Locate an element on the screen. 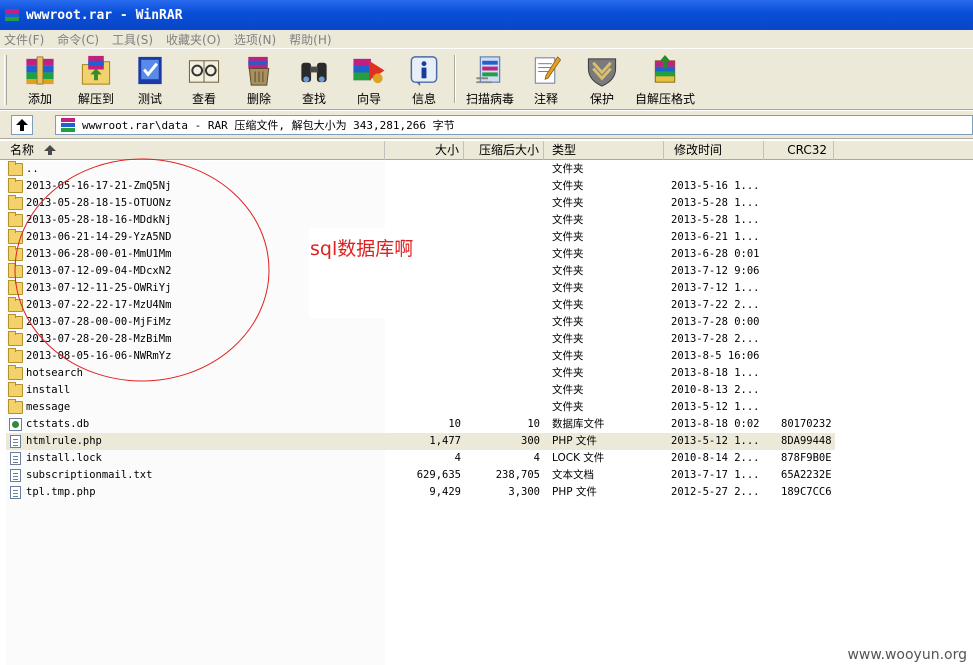 The image size is (973, 665). sfx-button: 自解压格式 is located at coordinates (665, 80).